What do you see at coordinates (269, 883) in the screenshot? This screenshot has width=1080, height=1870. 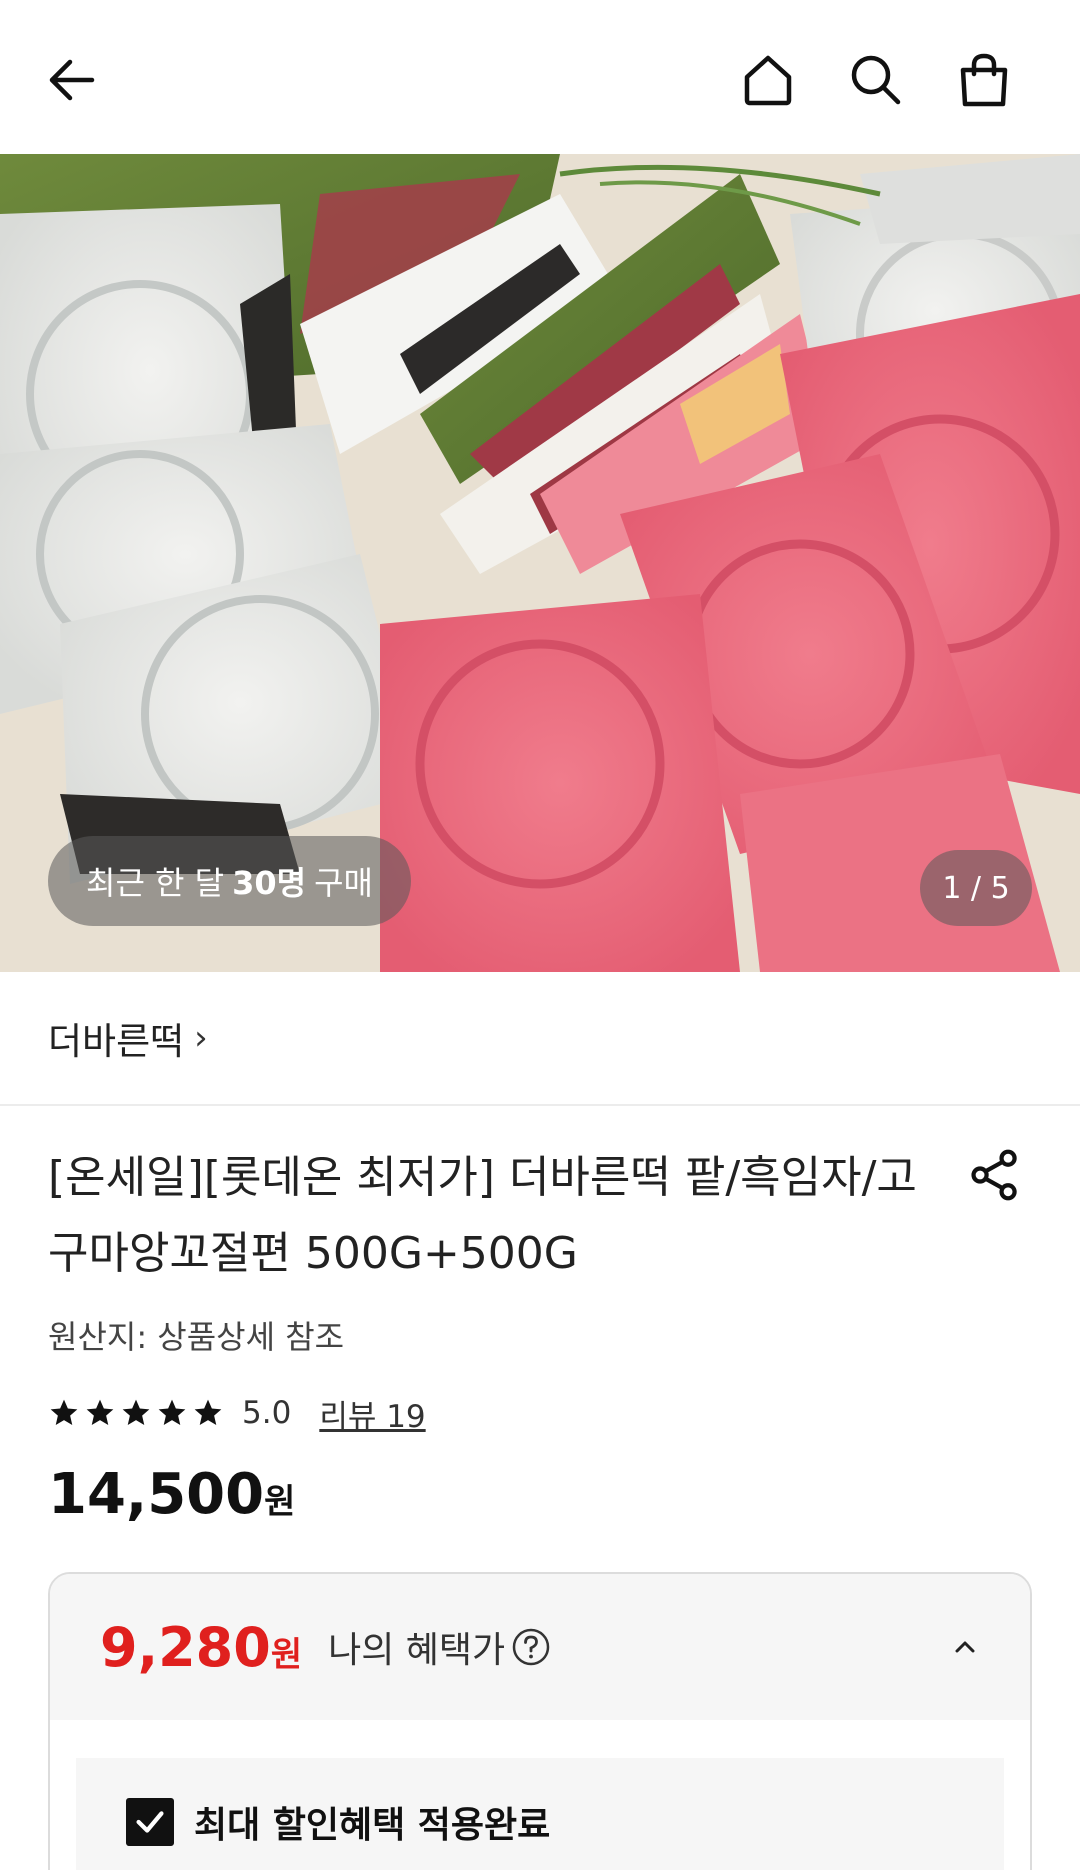 I see `buyers-count: 30명` at bounding box center [269, 883].